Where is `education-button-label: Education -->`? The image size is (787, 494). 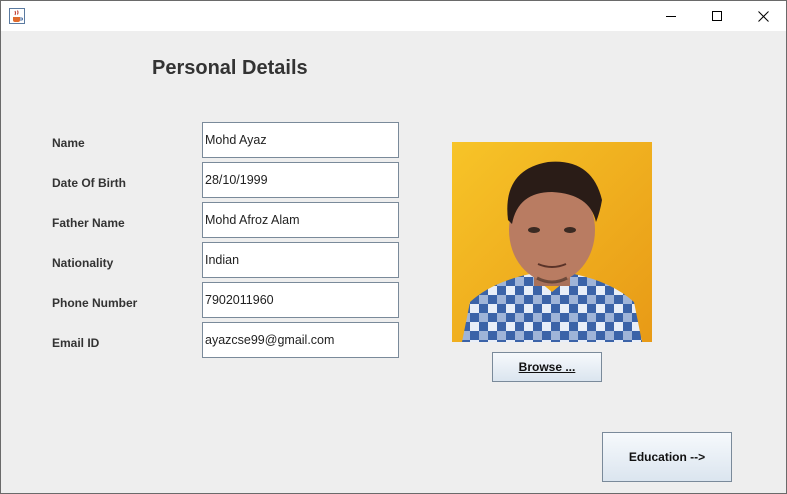 education-button-label: Education --> is located at coordinates (667, 457).